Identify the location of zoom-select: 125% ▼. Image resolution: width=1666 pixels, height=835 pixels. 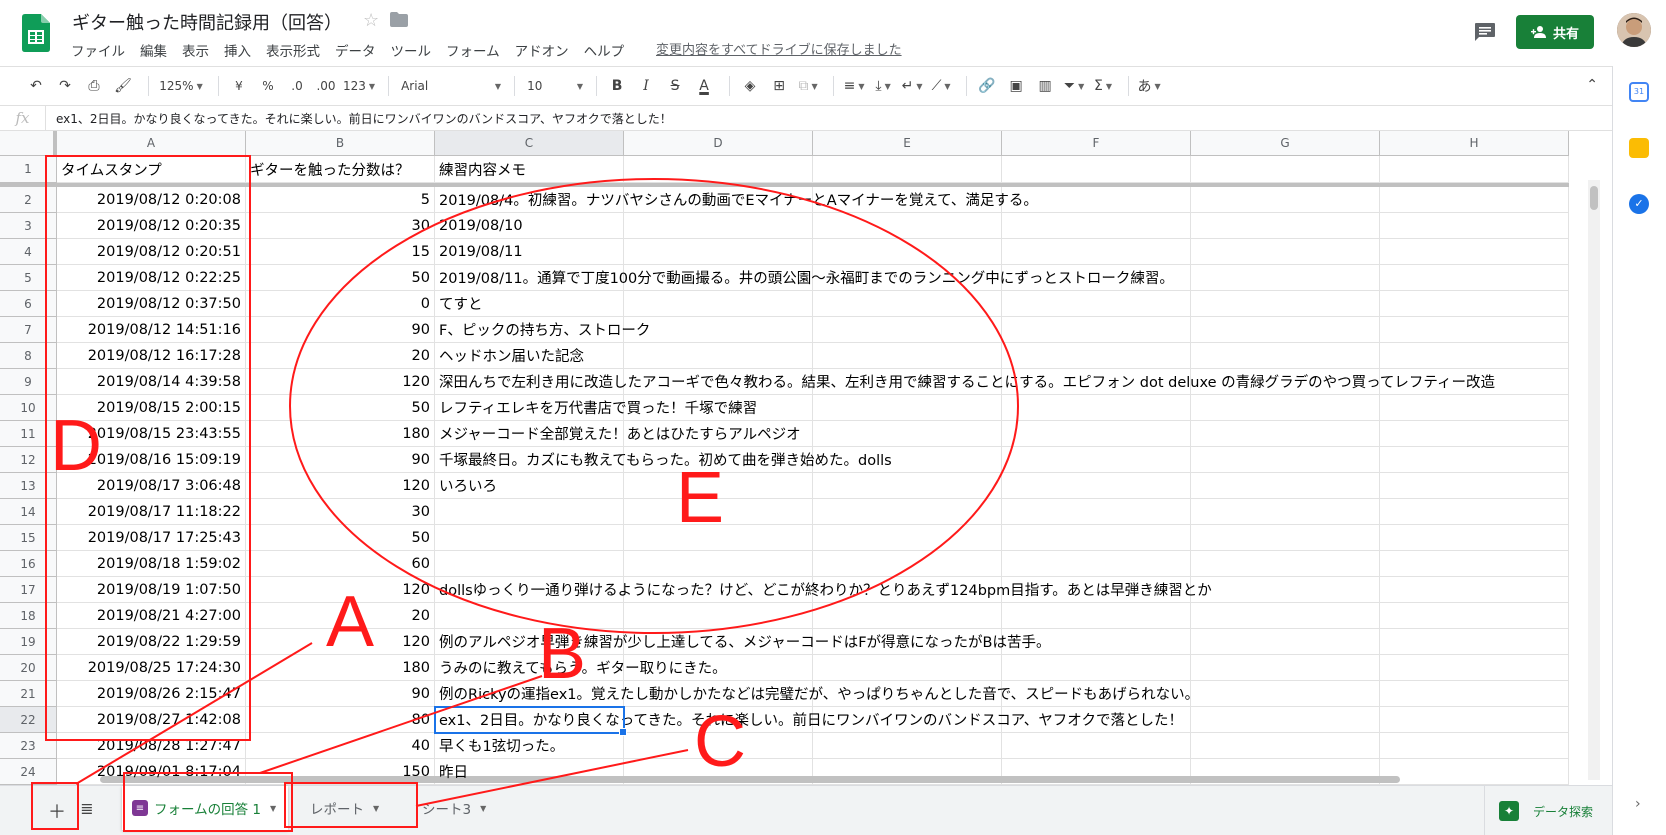
(181, 86).